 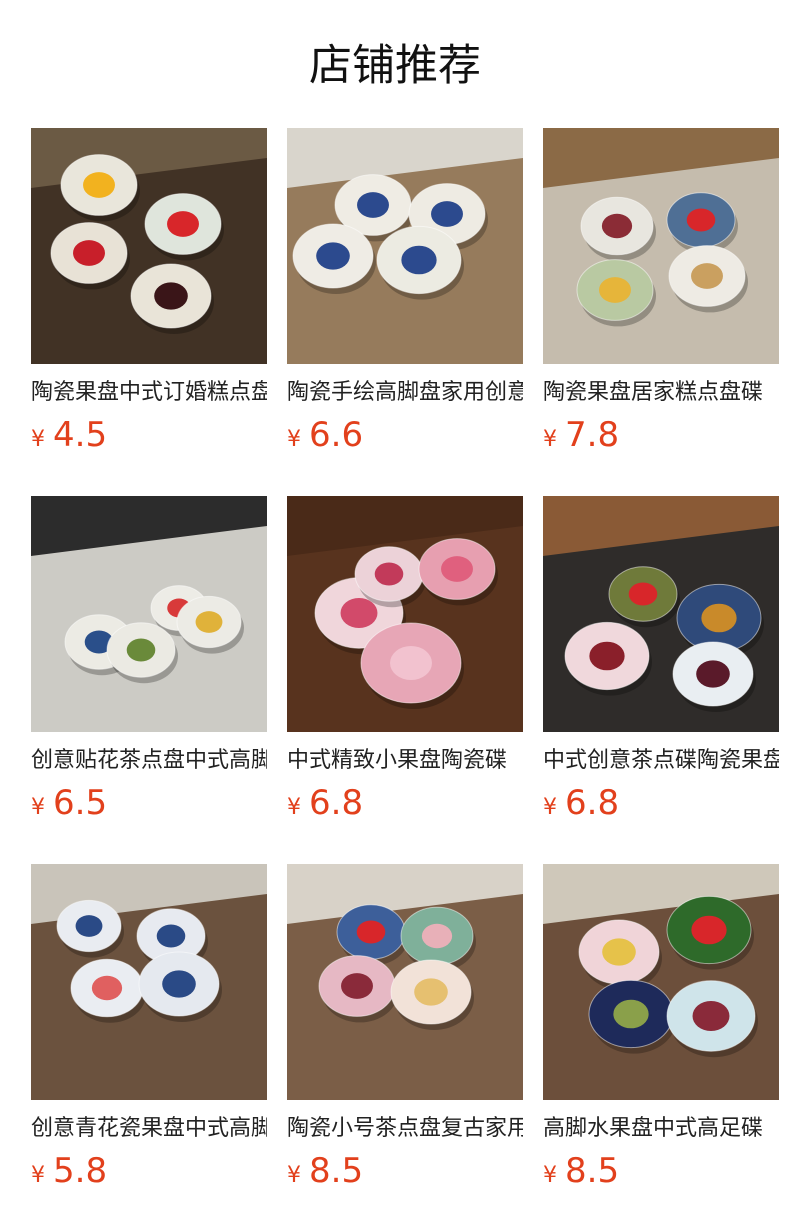 I want to click on product-card: 中式精致小果盘陶瓷碟 ¥6.8, so click(x=405, y=680).